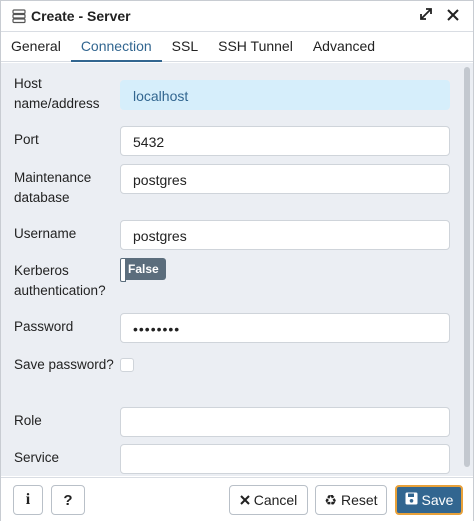  I want to click on recycle-icon: ♻, so click(330, 499).